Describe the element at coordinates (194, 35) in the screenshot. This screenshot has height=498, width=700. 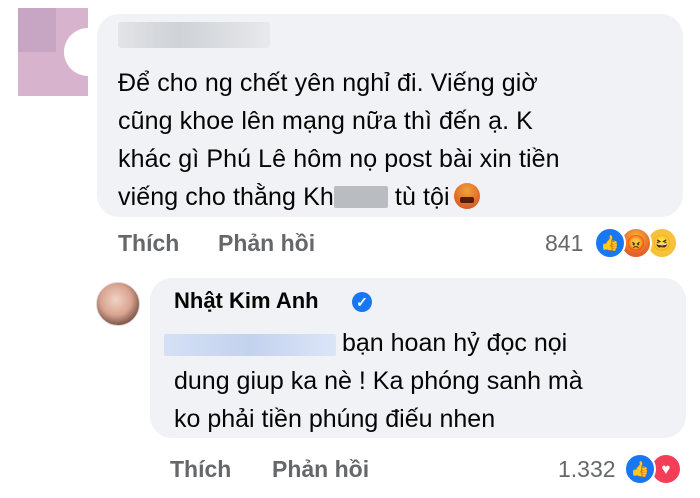
I see `commenter-name-blurred` at that location.